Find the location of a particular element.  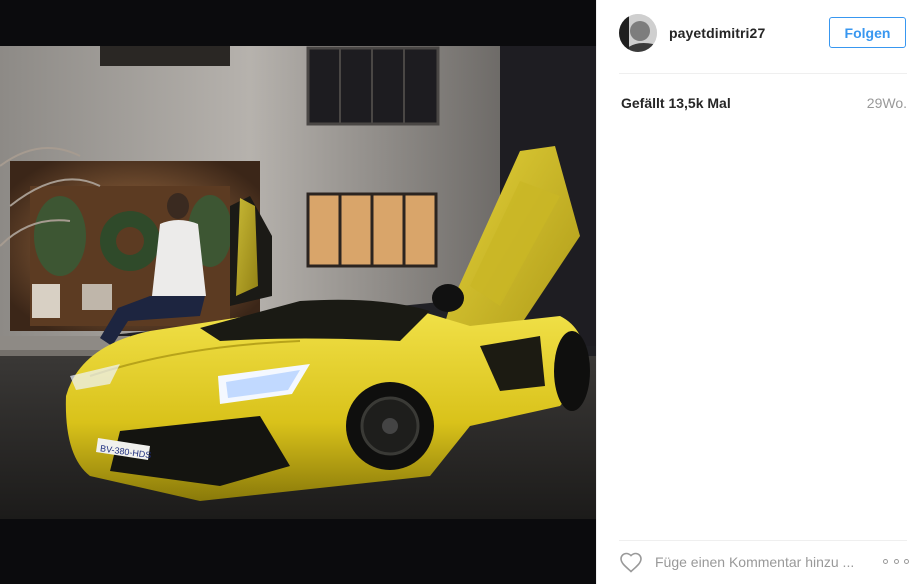

post-age: 29Wo. is located at coordinates (887, 103).